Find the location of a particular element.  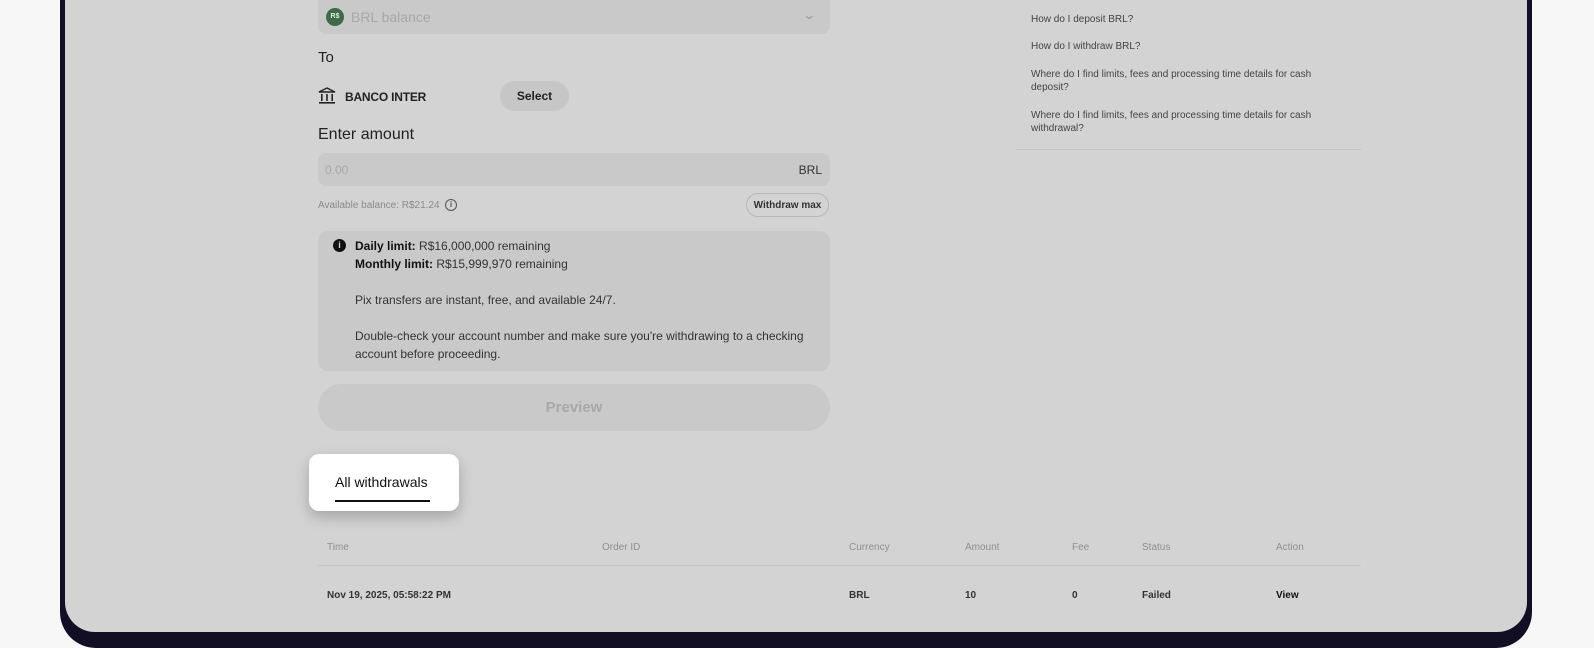

preview-button: Preview is located at coordinates (574, 407).